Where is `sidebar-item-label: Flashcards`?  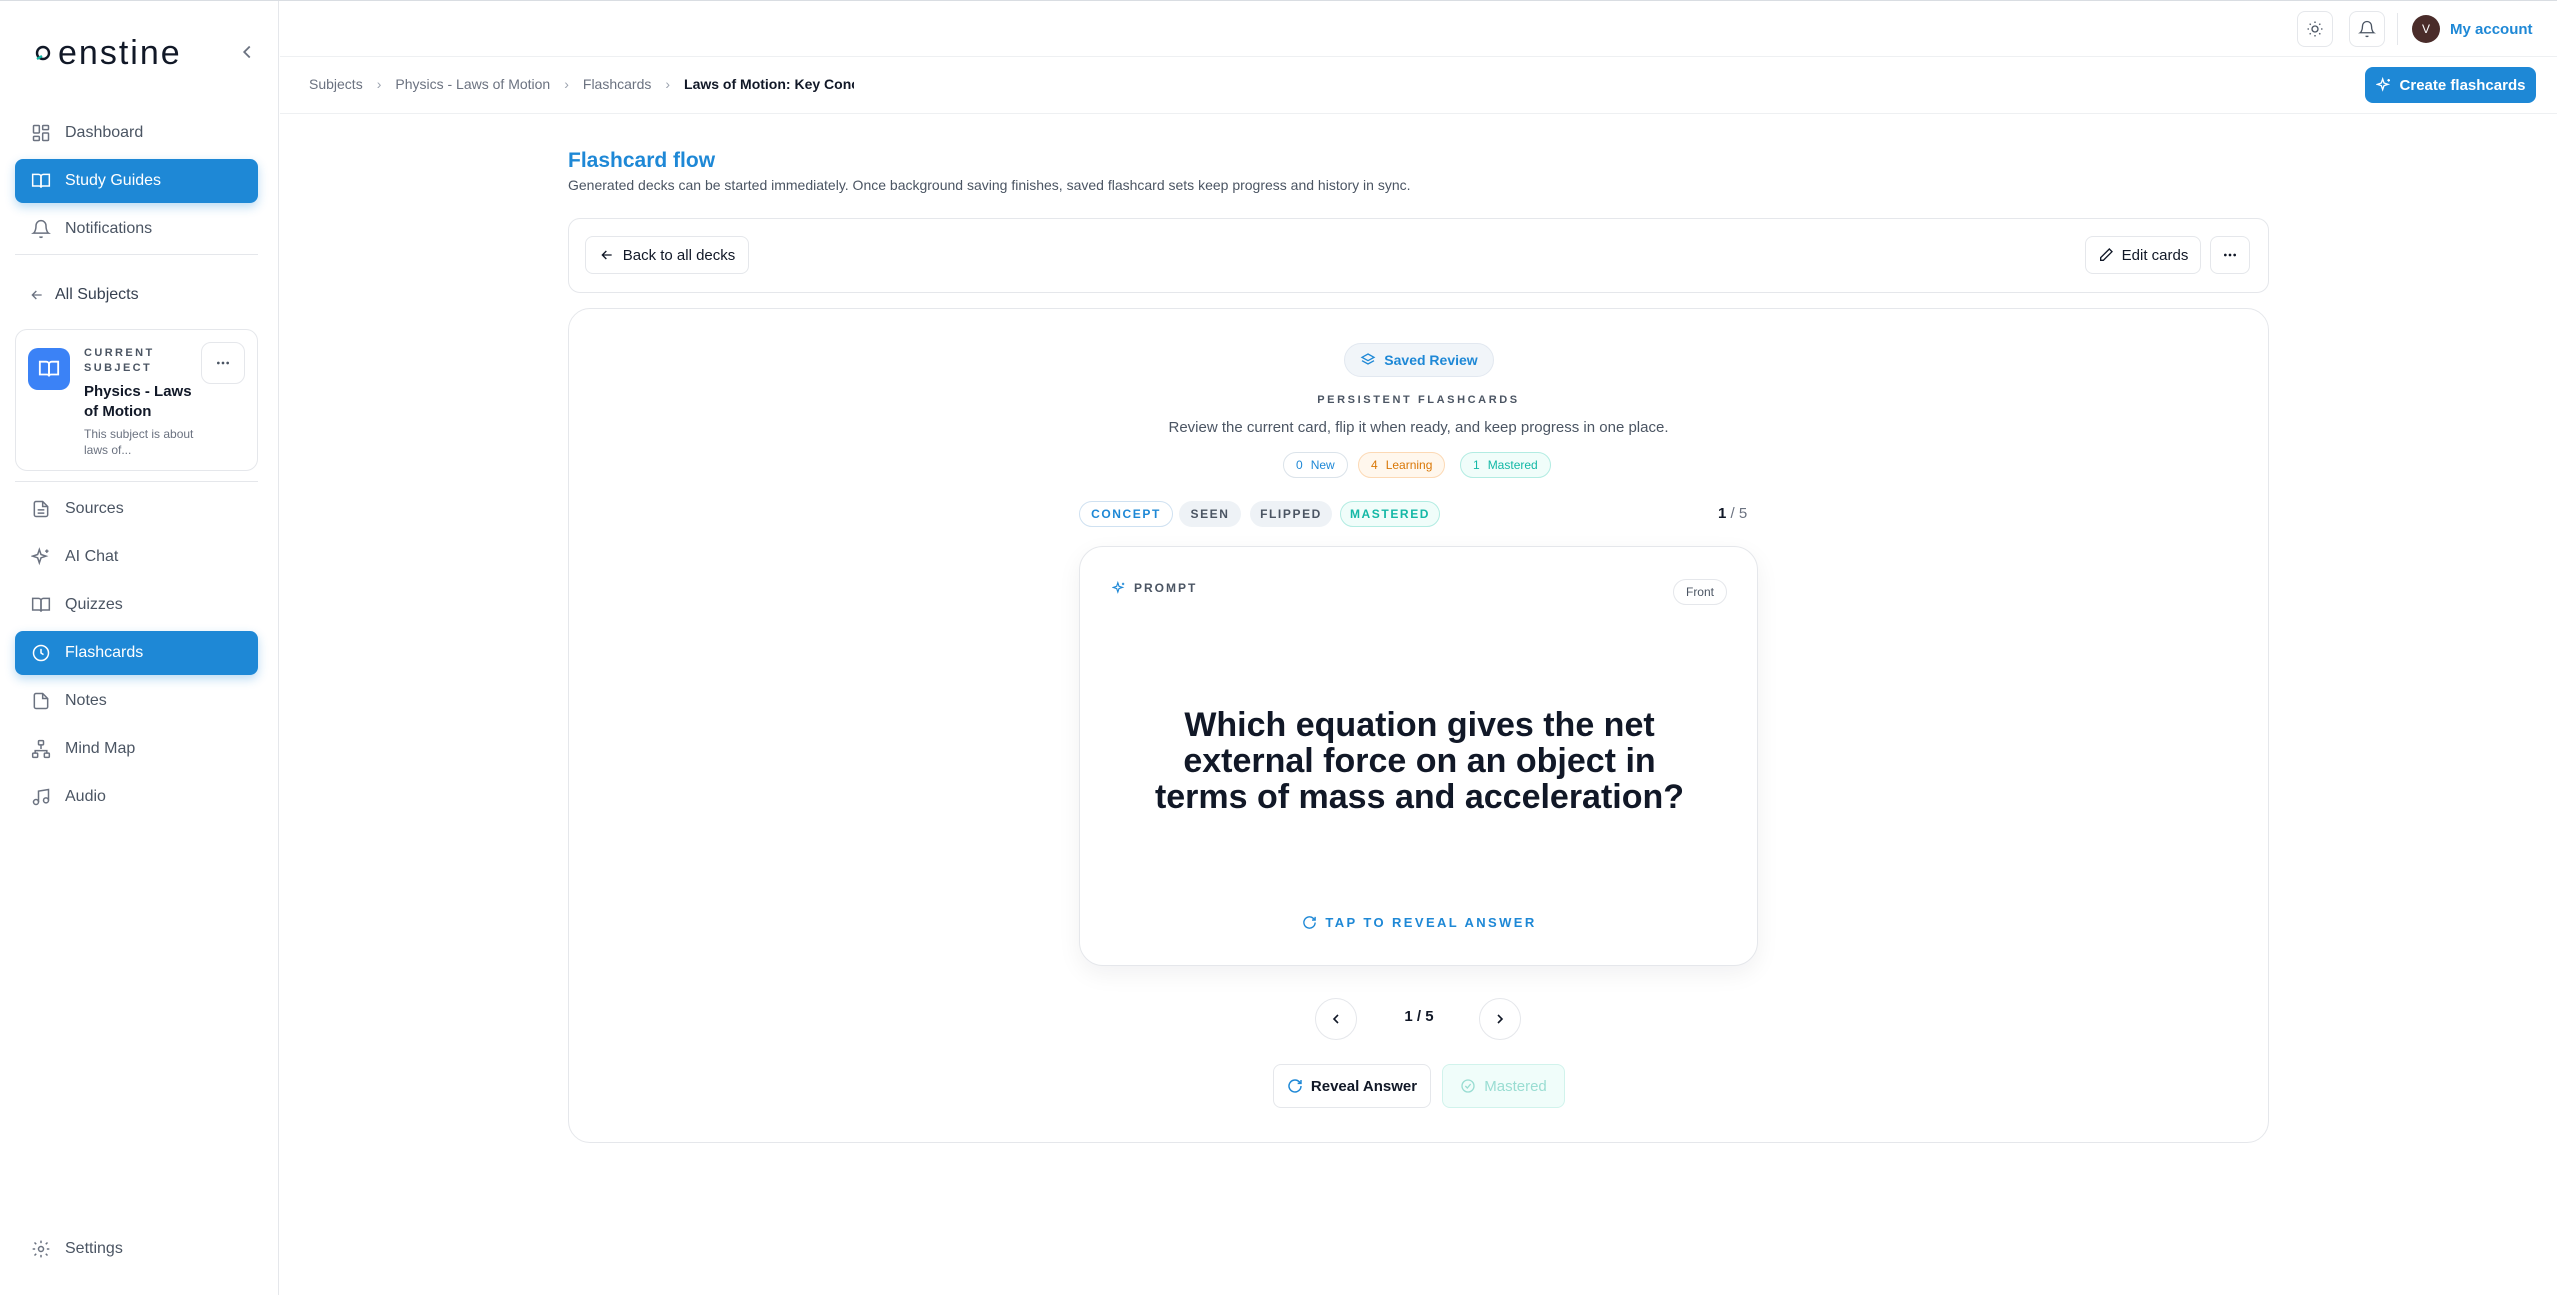 sidebar-item-label: Flashcards is located at coordinates (104, 652).